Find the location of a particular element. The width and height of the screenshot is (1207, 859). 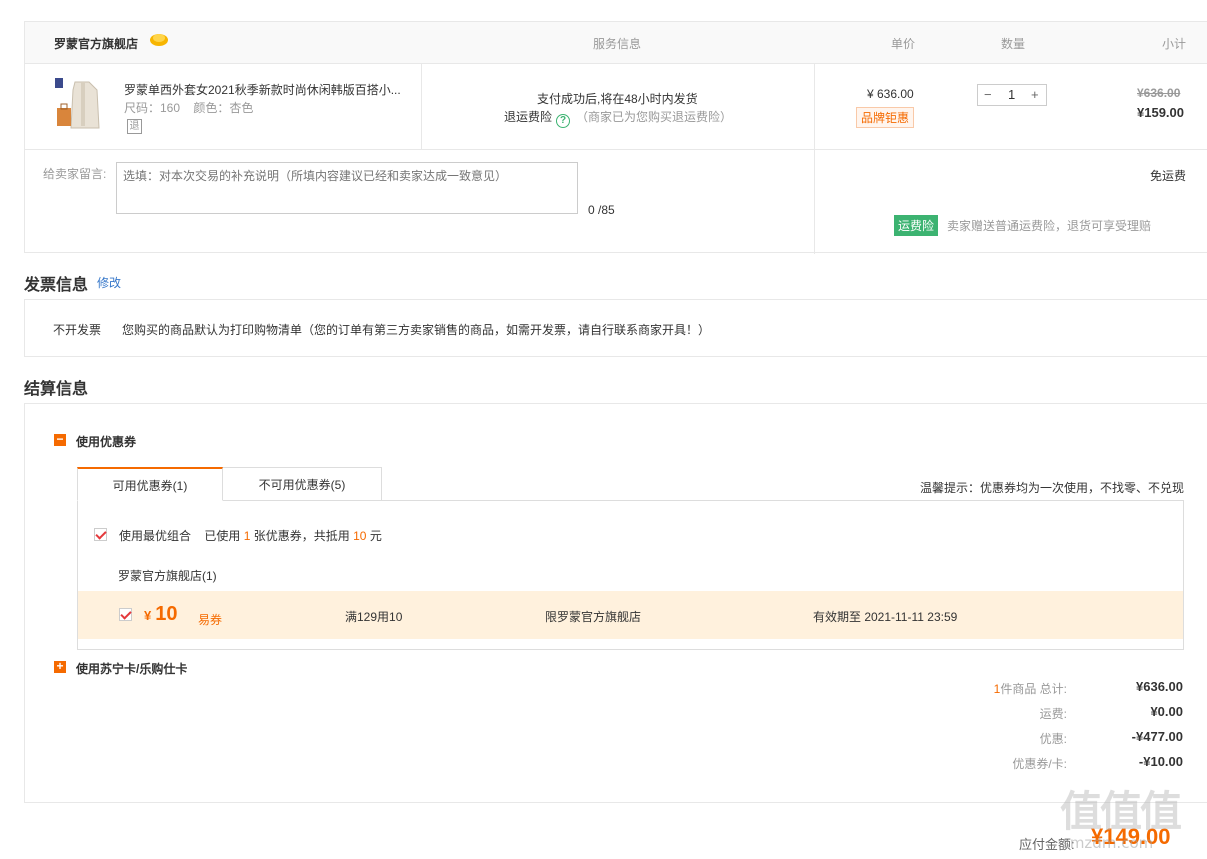

free-shipping: 免运费 is located at coordinates (1168, 176).